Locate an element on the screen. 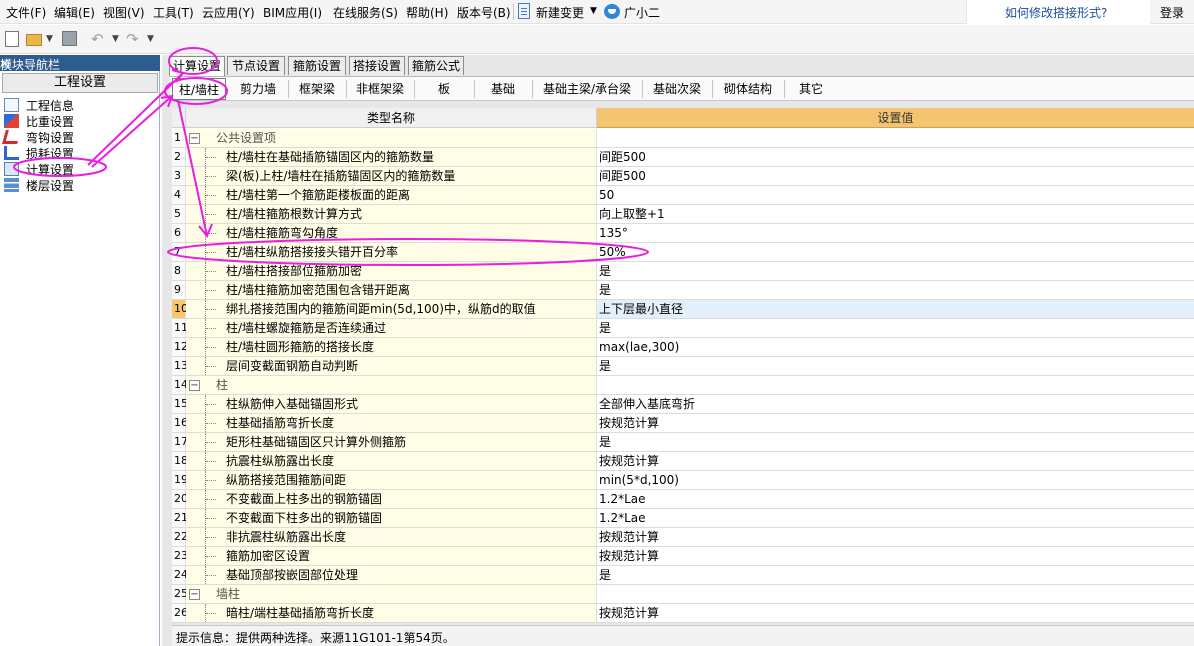 This screenshot has height=646, width=1194. new-change-dropdown-icon: ▼ is located at coordinates (593, 11).